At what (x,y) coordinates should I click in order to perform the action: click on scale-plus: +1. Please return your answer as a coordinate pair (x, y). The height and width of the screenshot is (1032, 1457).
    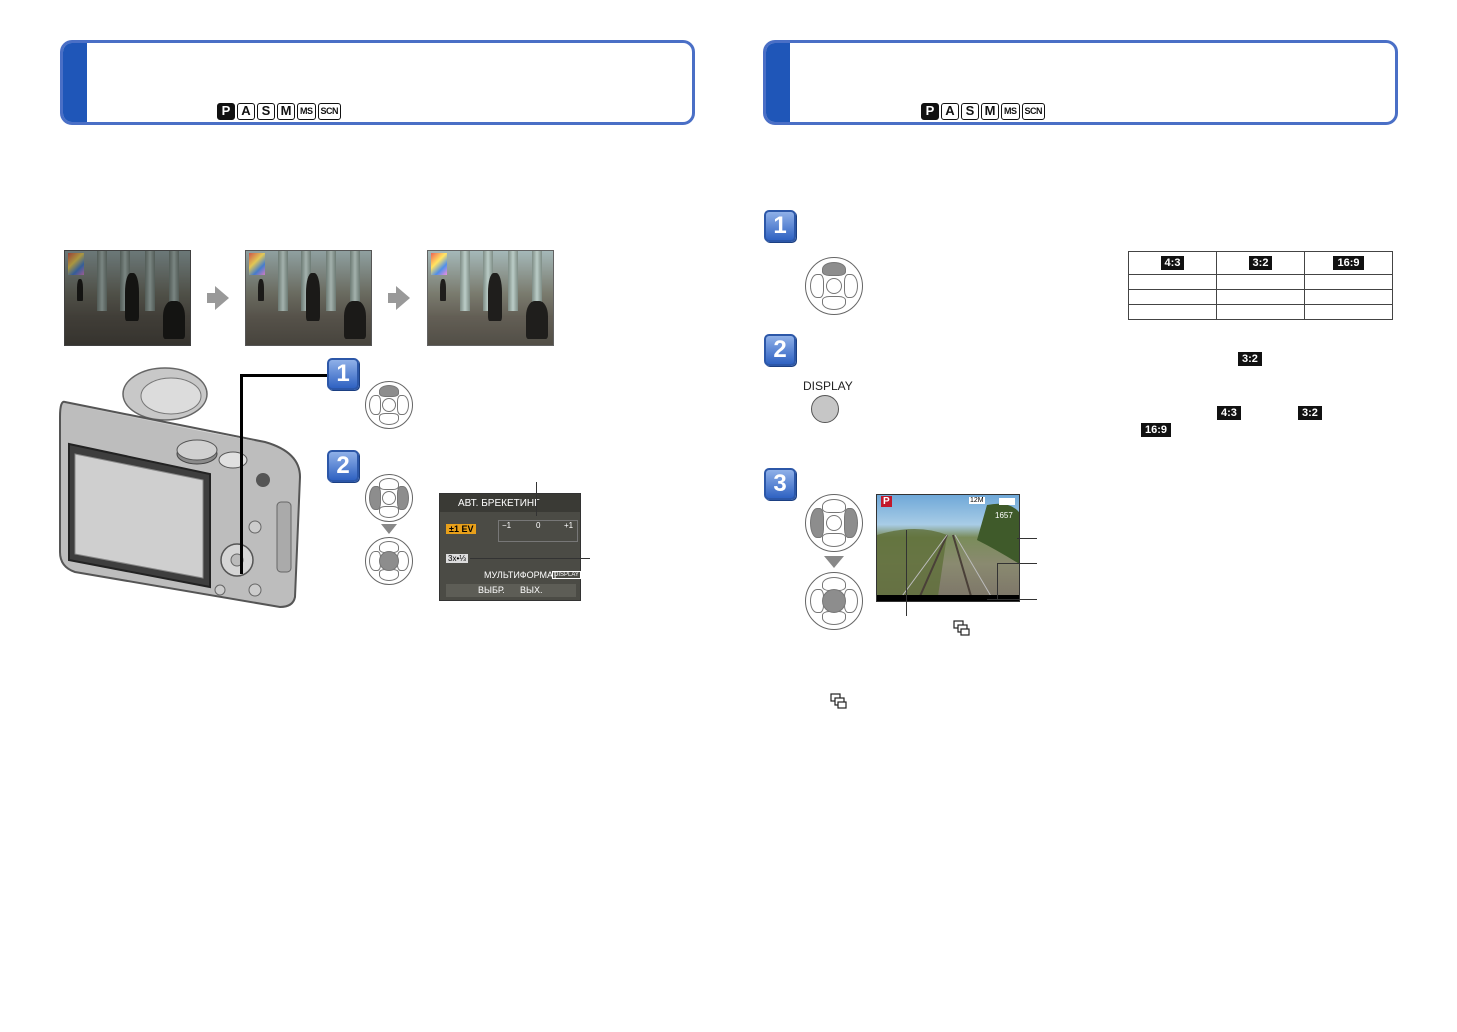
    Looking at the image, I should click on (569, 525).